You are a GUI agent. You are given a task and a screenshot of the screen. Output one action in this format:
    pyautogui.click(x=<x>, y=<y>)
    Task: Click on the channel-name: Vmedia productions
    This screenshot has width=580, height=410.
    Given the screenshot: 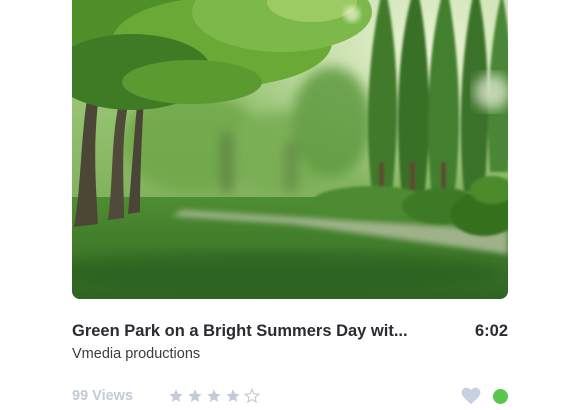 What is the action you would take?
    pyautogui.click(x=136, y=354)
    